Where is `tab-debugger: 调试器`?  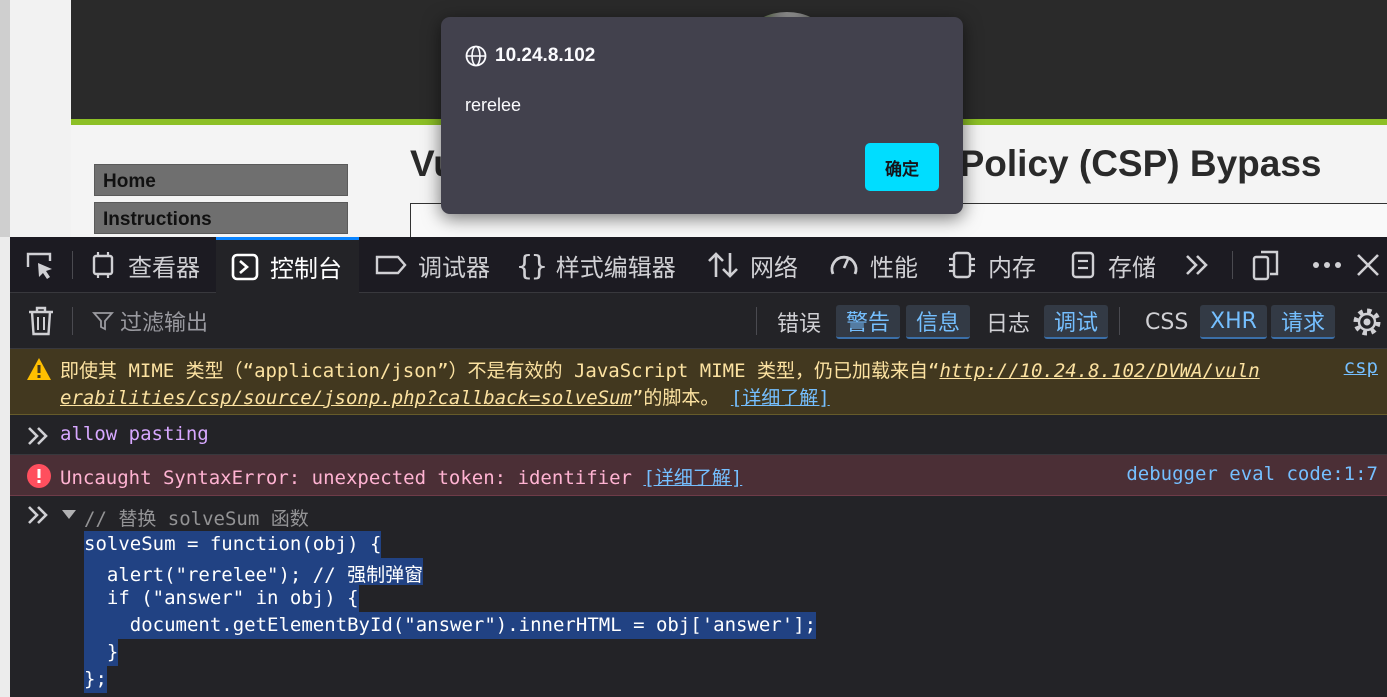 tab-debugger: 调试器 is located at coordinates (432, 265).